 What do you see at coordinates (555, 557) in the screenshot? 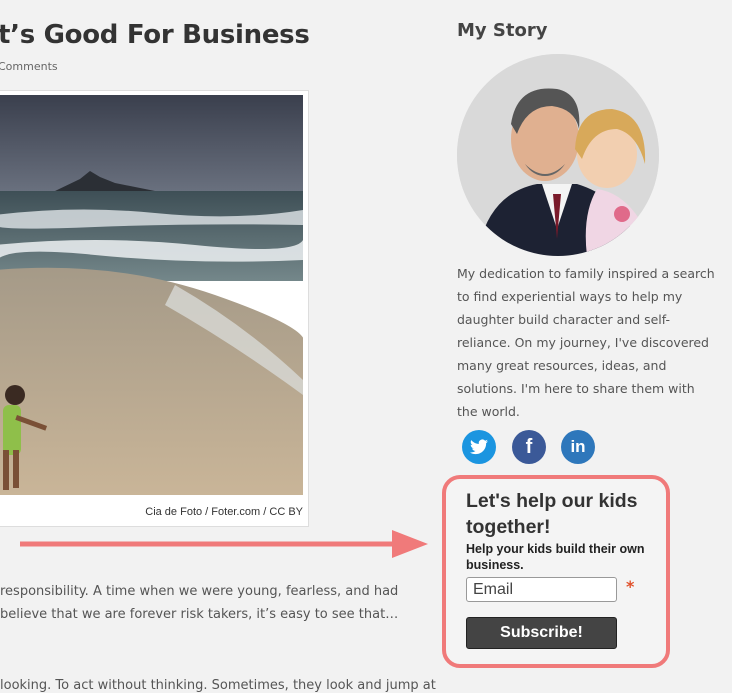
I see `optin-subtitle: Help your kids build their own business.` at bounding box center [555, 557].